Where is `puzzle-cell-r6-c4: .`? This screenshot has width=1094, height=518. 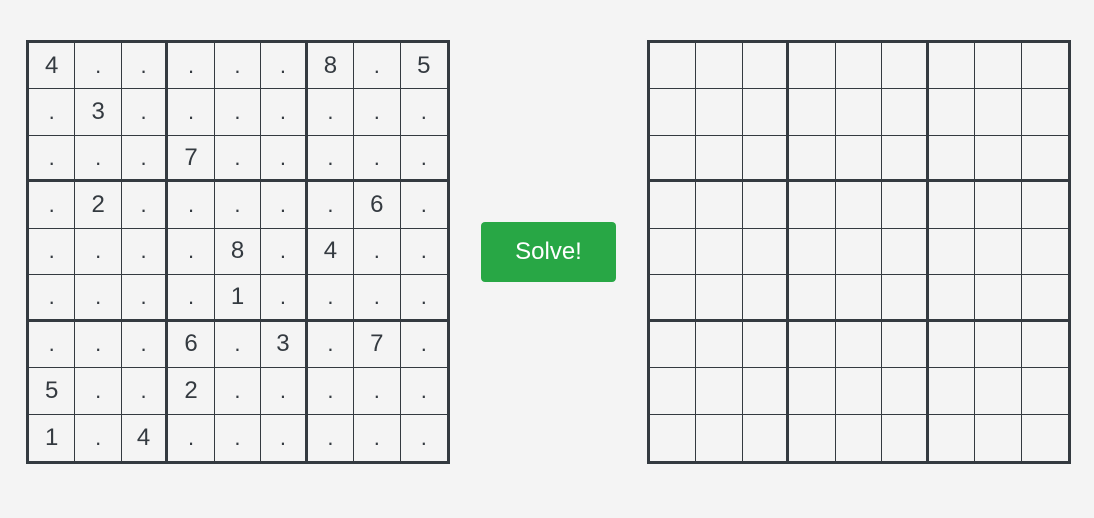
puzzle-cell-r6-c4: . is located at coordinates (191, 298).